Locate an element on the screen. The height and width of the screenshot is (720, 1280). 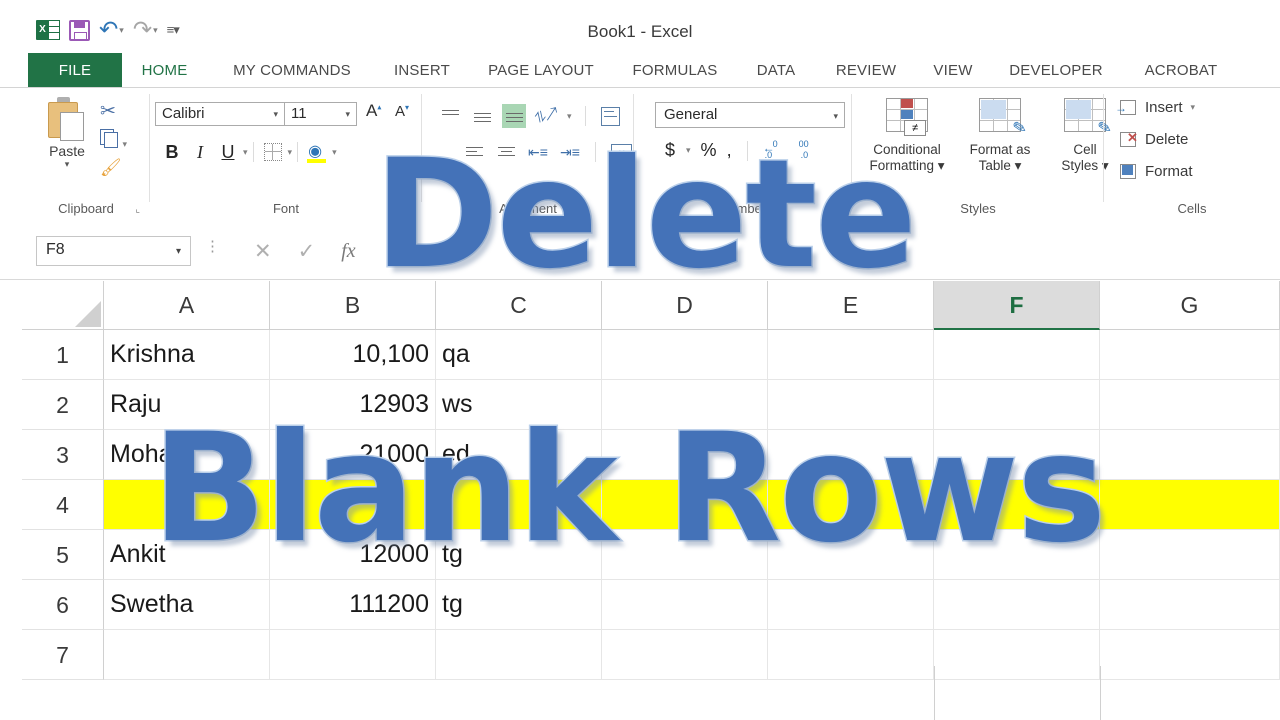
cell-F6 is located at coordinates (1017, 604).